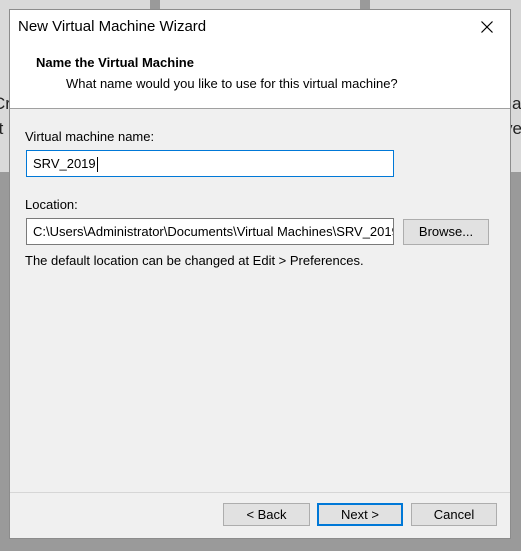 This screenshot has height=551, width=521. What do you see at coordinates (360, 514) in the screenshot?
I see `next-button: Next >` at bounding box center [360, 514].